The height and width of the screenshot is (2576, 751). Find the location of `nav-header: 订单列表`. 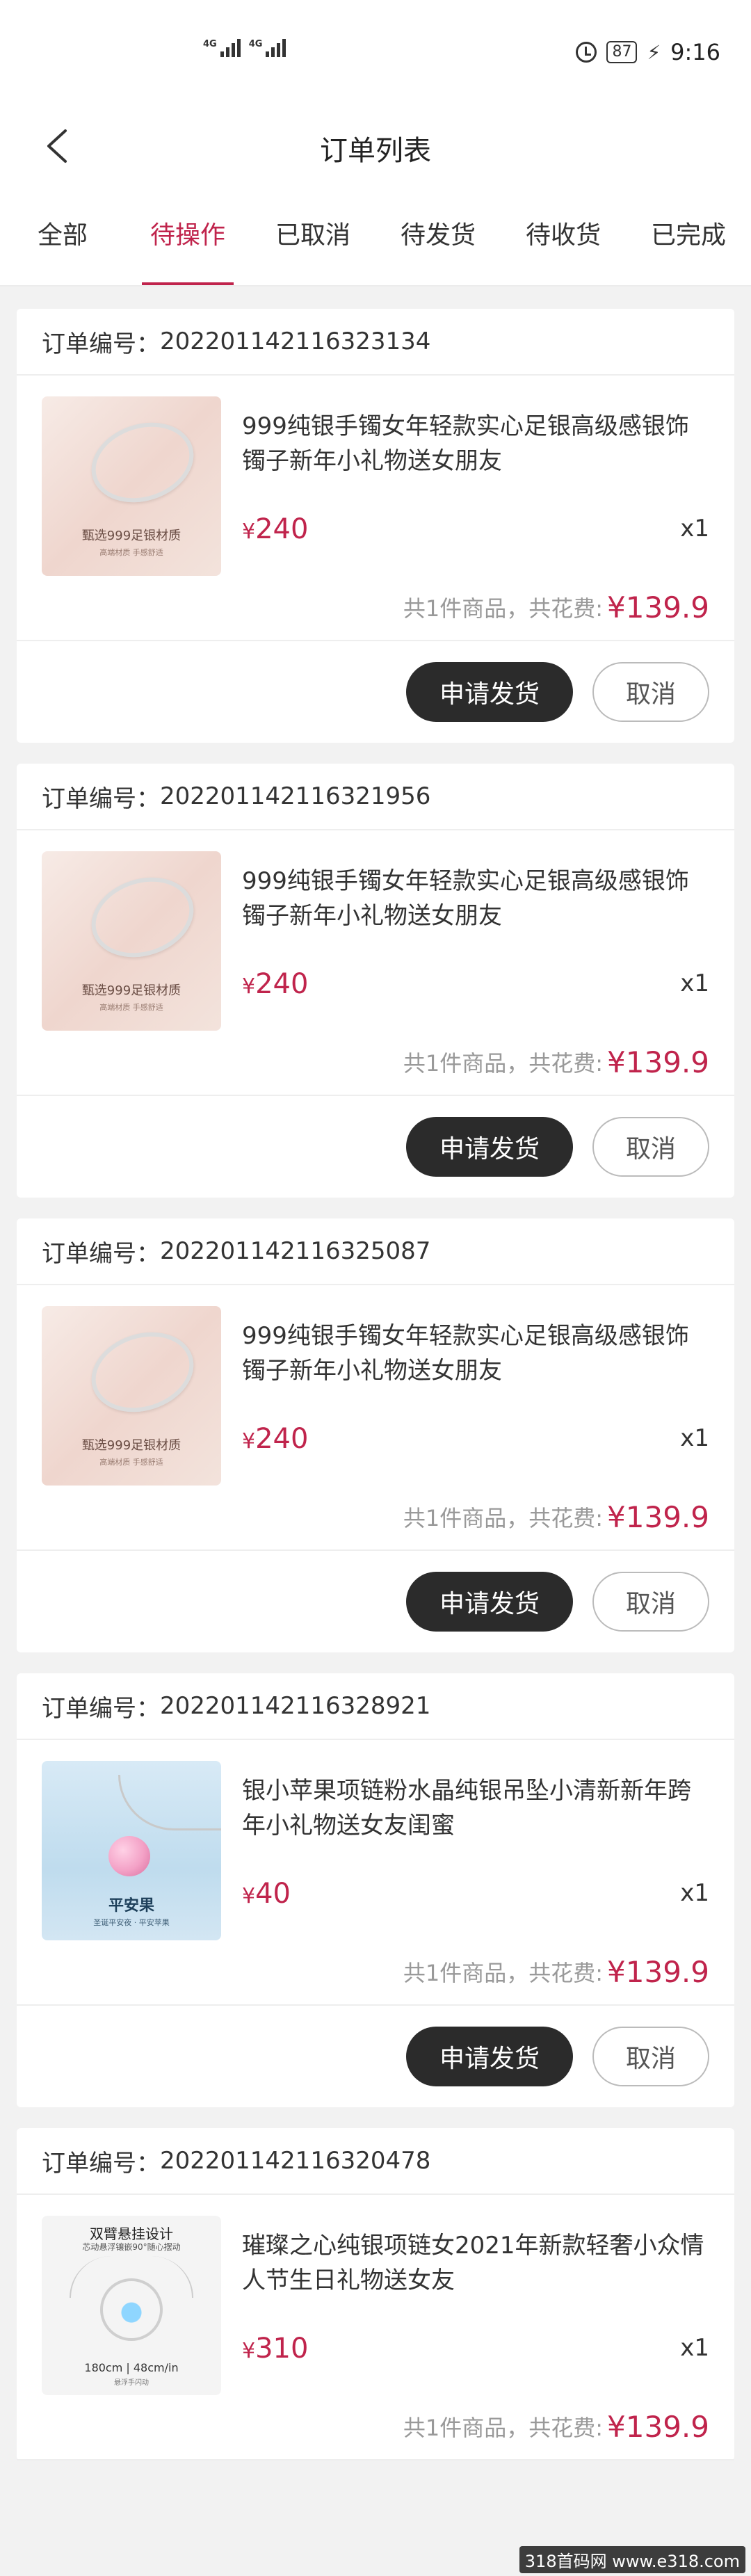

nav-header: 订单列表 is located at coordinates (375, 146).